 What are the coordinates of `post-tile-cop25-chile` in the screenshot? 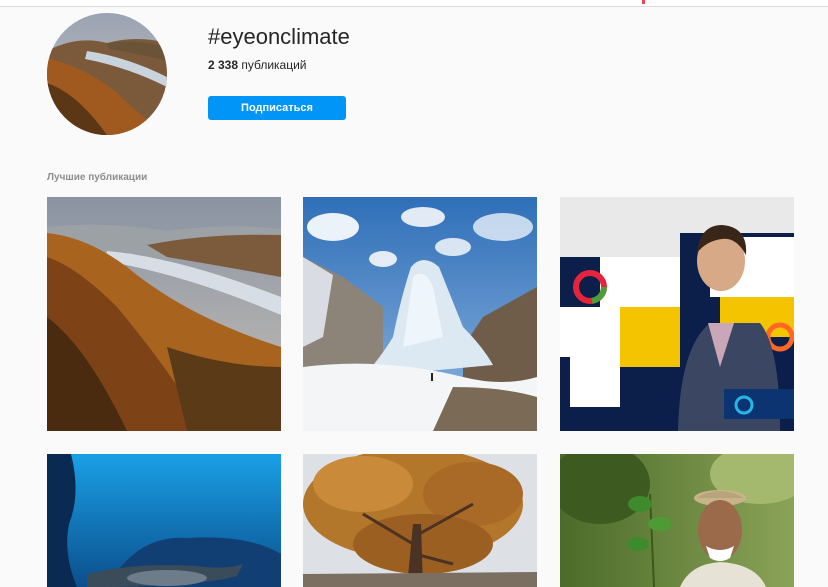 It's located at (677, 314).